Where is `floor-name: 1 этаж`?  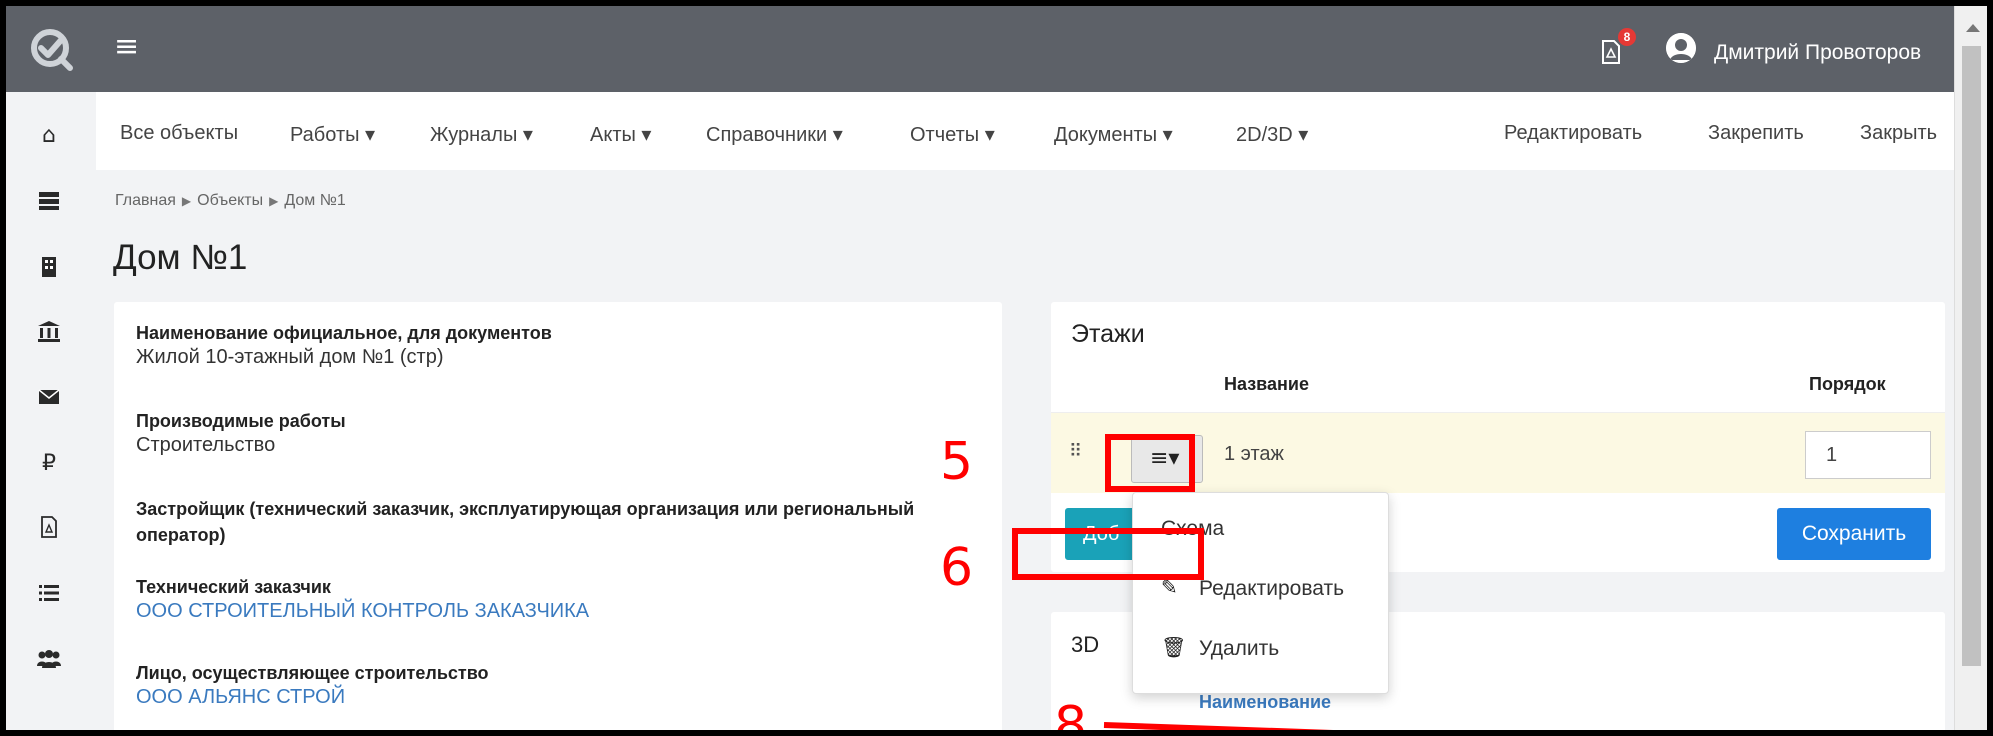 floor-name: 1 этаж is located at coordinates (1254, 454).